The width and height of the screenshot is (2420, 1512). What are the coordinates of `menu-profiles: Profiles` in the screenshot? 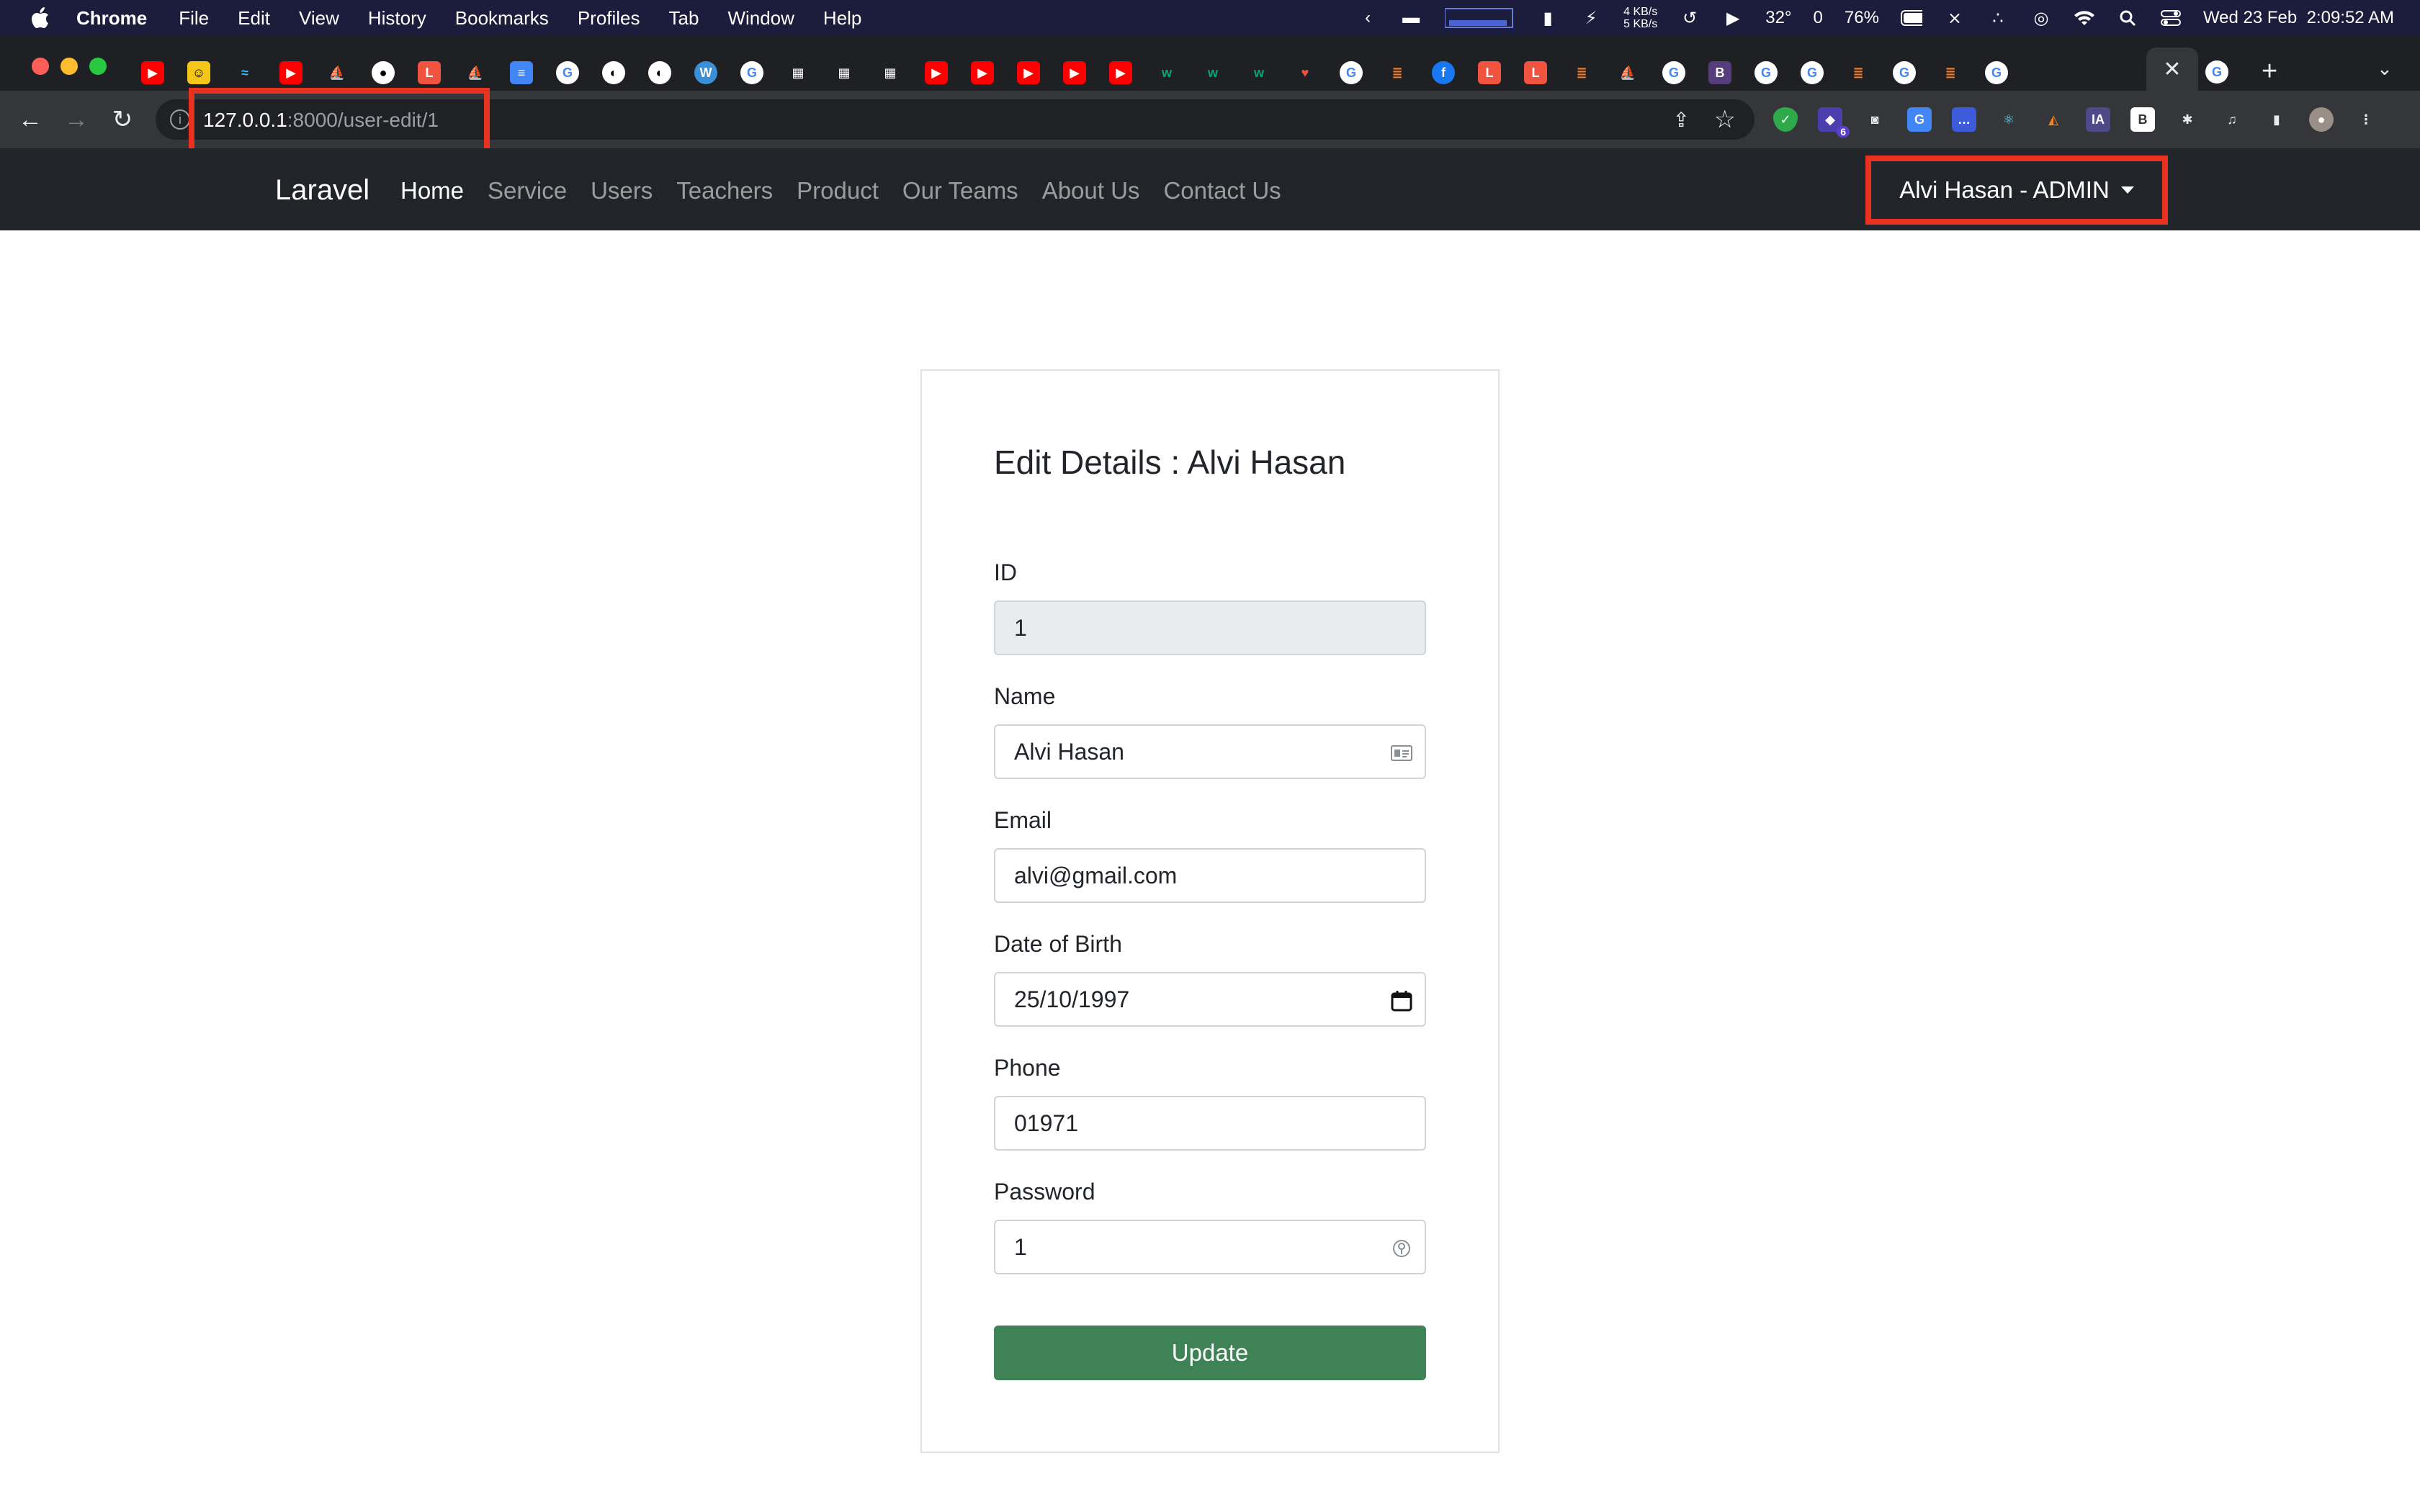 It's located at (609, 18).